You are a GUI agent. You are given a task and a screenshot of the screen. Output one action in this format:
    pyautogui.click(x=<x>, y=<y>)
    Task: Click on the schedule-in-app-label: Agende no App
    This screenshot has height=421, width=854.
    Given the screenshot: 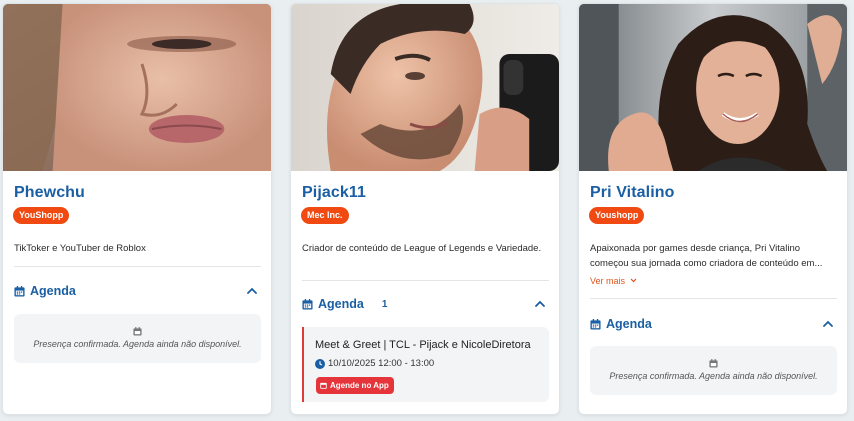 What is the action you would take?
    pyautogui.click(x=359, y=385)
    